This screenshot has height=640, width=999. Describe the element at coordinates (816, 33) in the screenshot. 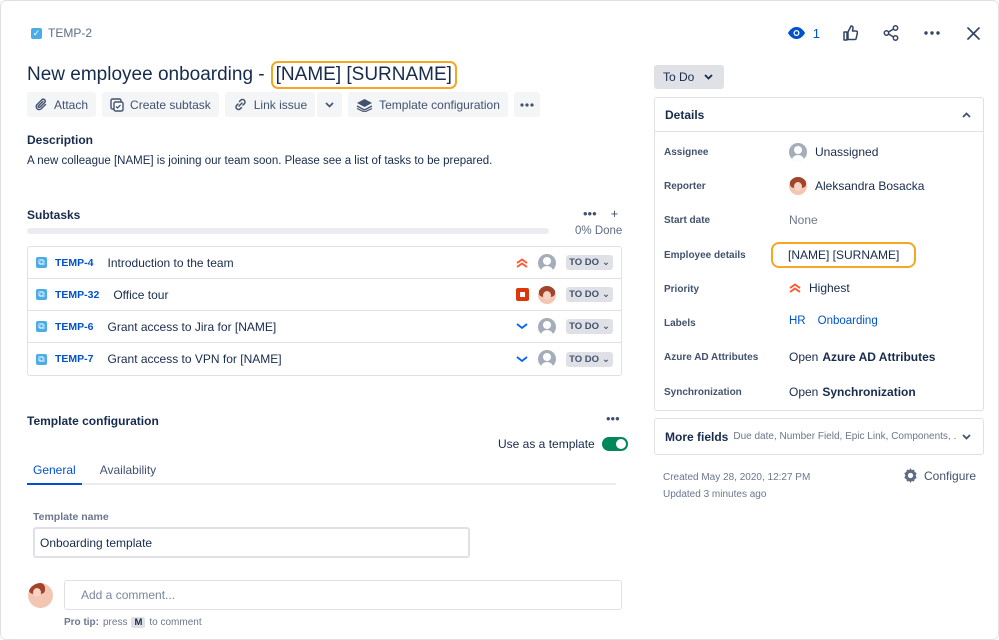

I see `watch-count: 1` at that location.